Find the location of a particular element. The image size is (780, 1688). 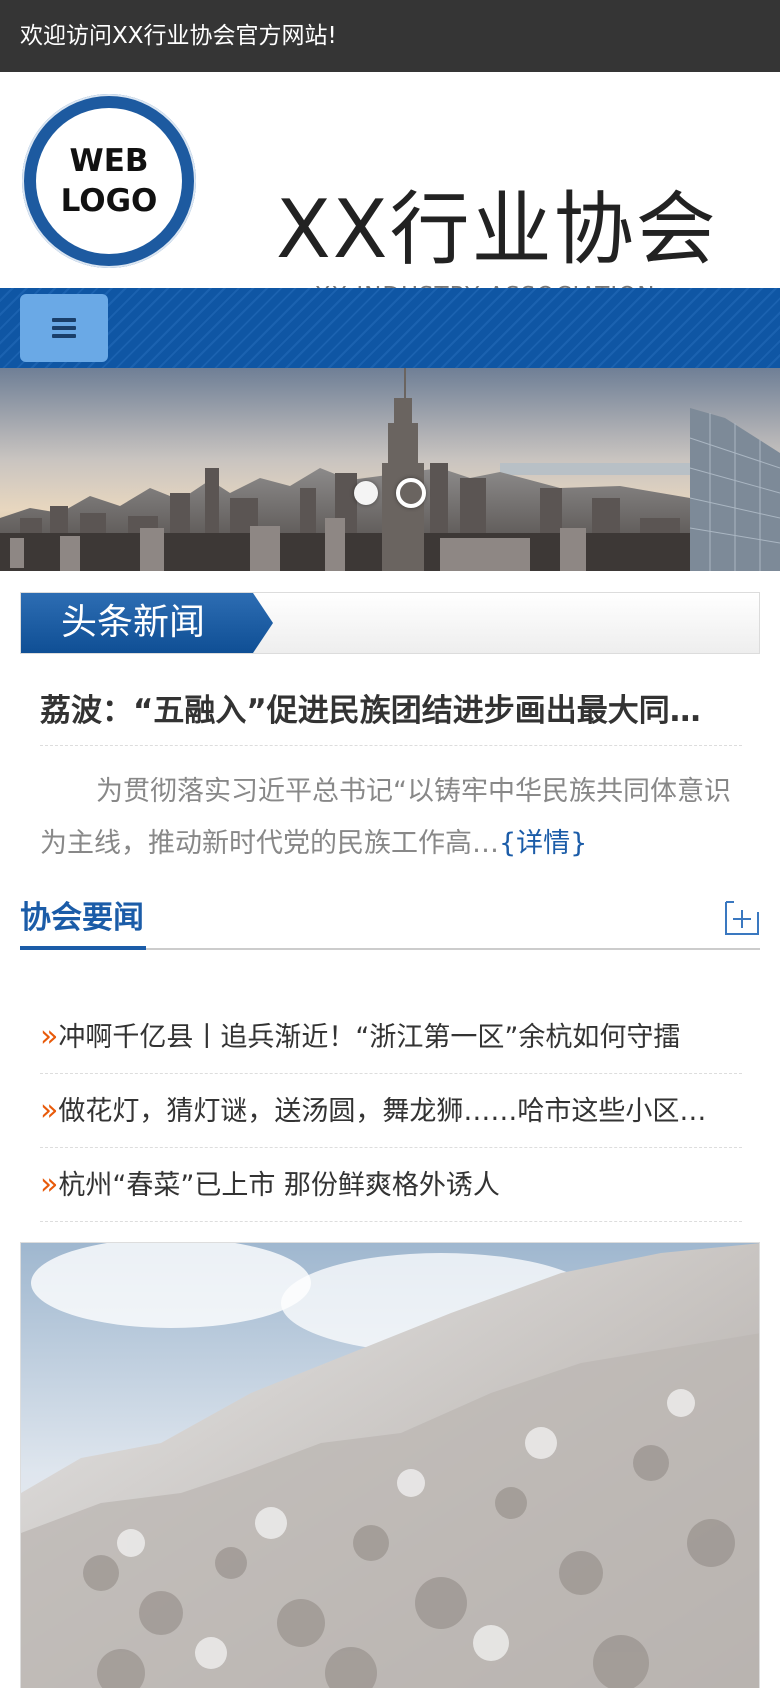

list-item-text: 杭州“春菜”已上市 那份鲜爽格外诱人 is located at coordinates (279, 1185).